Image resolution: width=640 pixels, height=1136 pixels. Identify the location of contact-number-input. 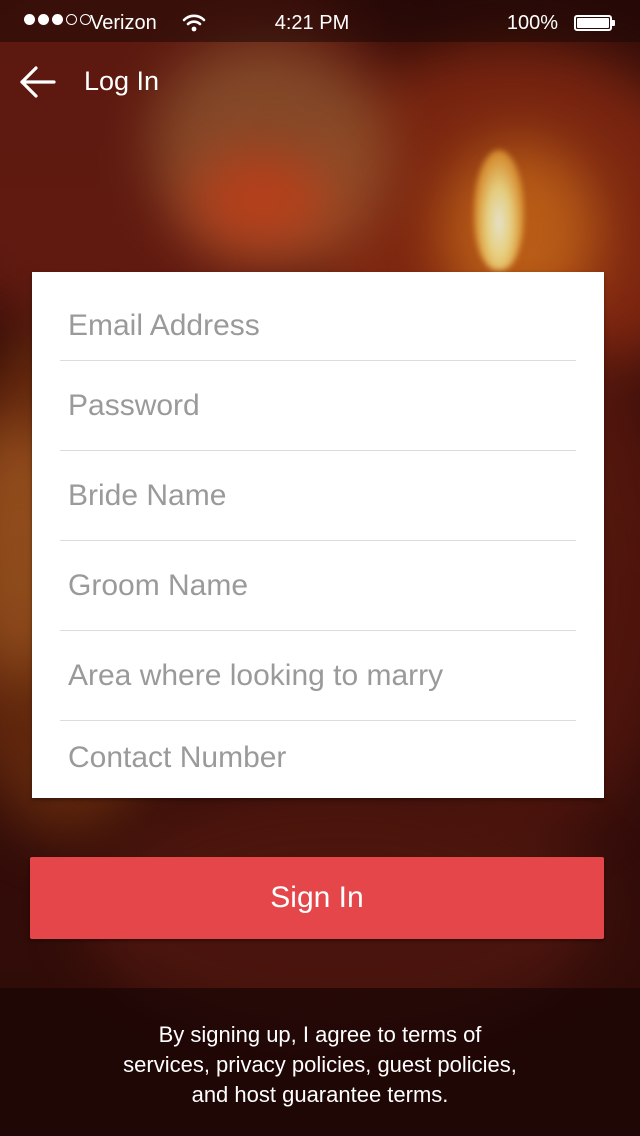
(322, 758).